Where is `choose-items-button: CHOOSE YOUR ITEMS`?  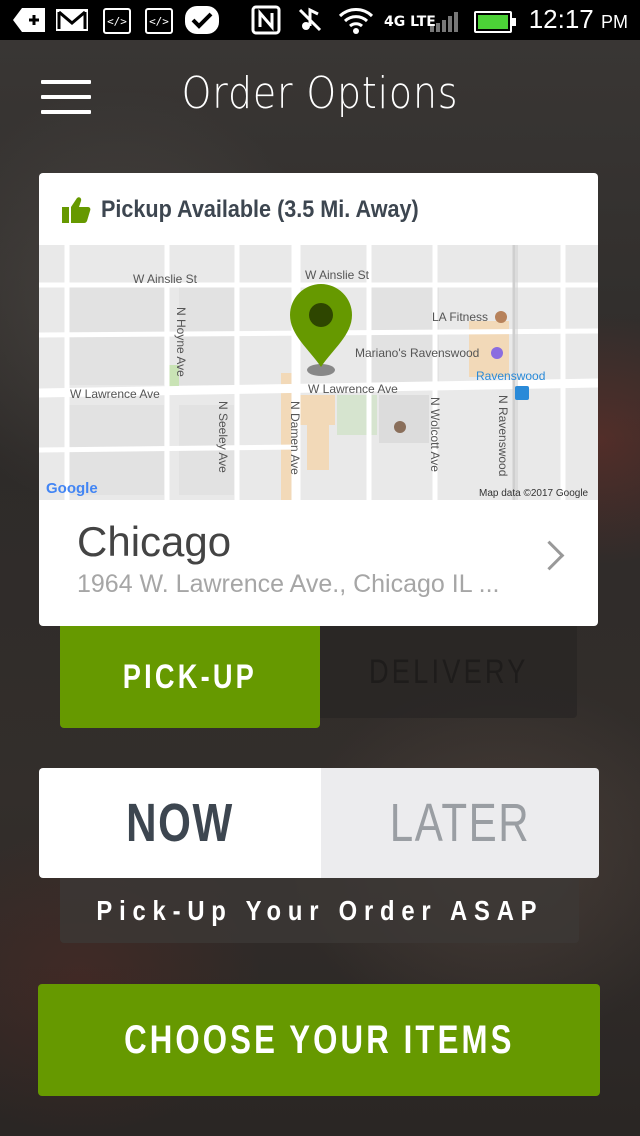
choose-items-button: CHOOSE YOUR ITEMS is located at coordinates (319, 1040).